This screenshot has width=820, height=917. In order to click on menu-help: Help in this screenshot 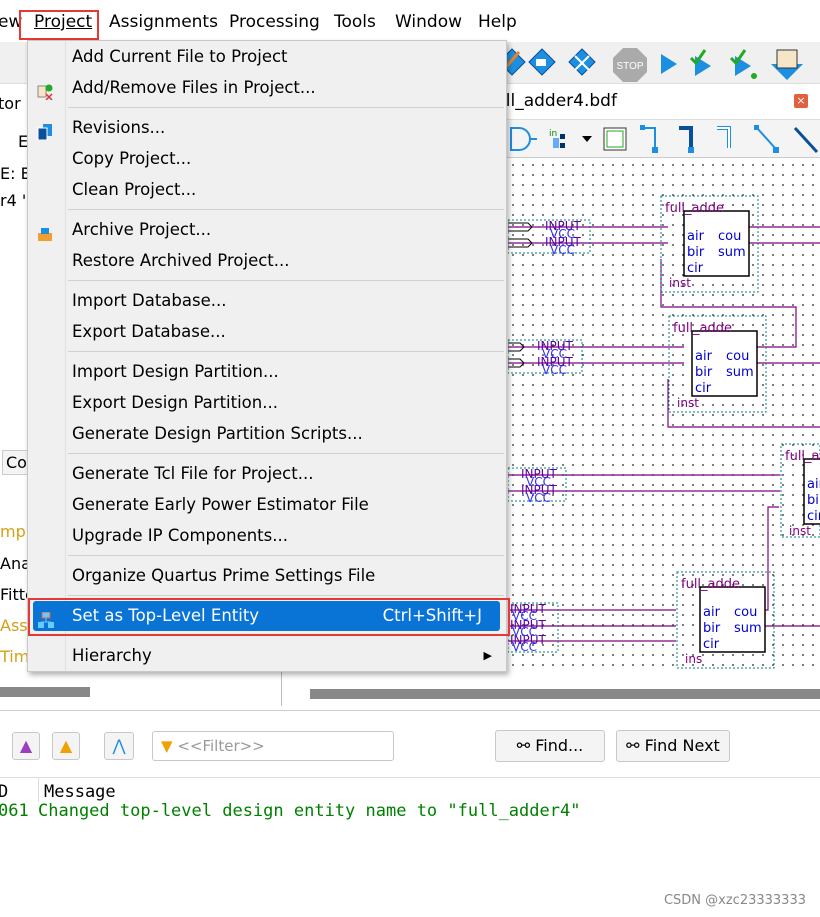, I will do `click(497, 22)`.